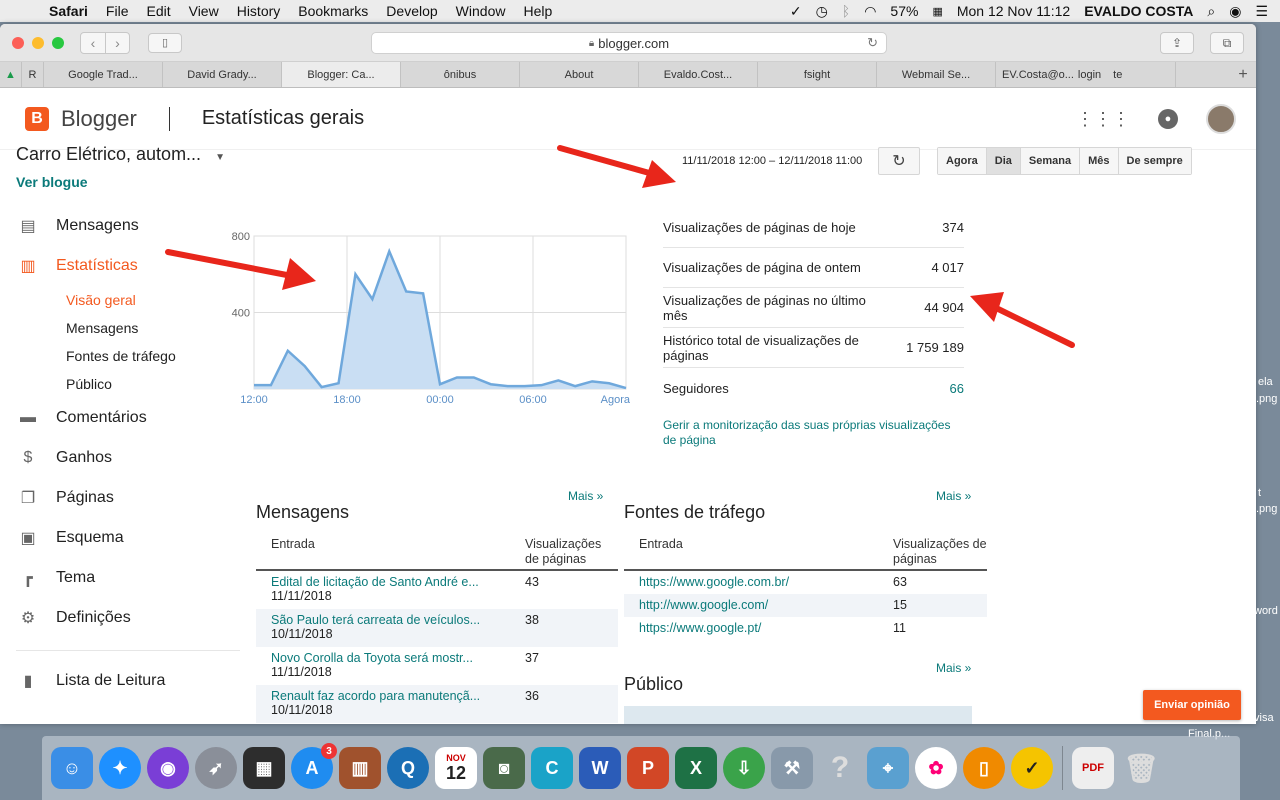 Image resolution: width=1280 pixels, height=800 pixels. Describe the element at coordinates (168, 768) in the screenshot. I see `siri-icon: ◉` at that location.